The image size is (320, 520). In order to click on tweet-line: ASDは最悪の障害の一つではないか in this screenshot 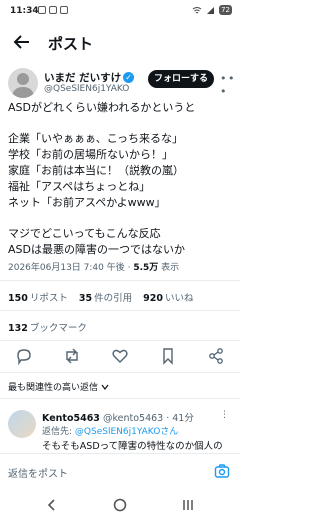, I will do `click(96, 249)`.